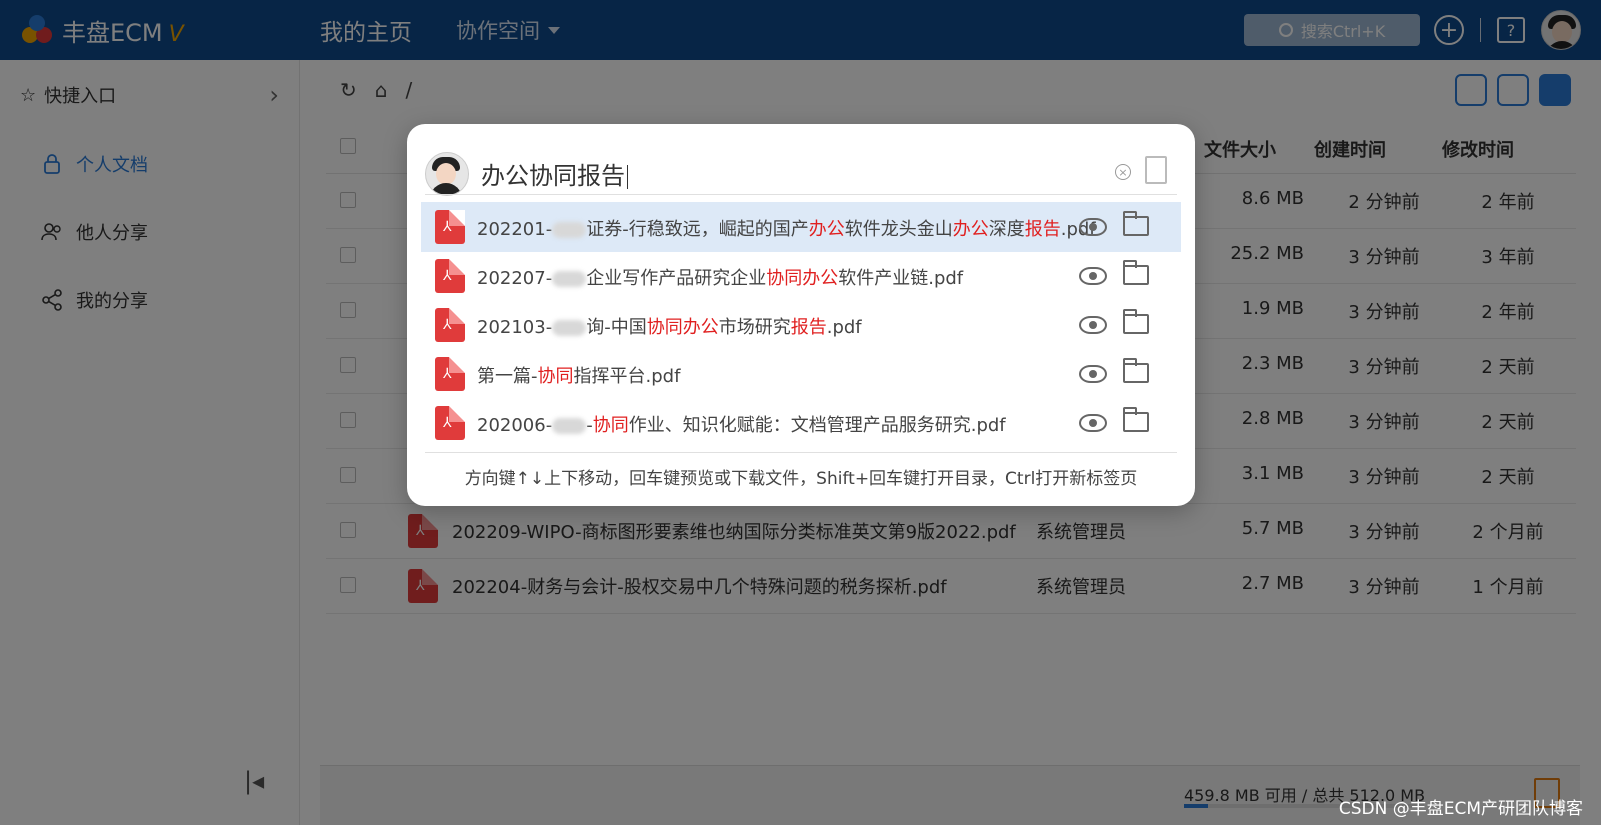 The image size is (1601, 825). I want to click on search-input: 办公协同报告, so click(554, 173).